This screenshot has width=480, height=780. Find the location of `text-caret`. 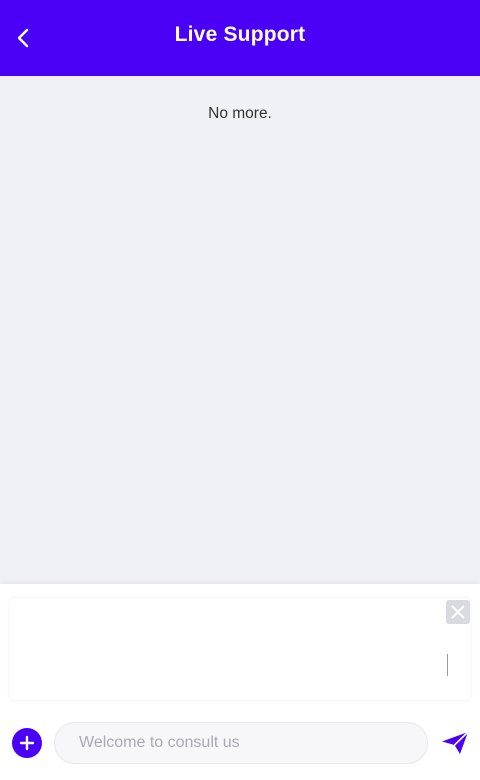

text-caret is located at coordinates (447, 665).